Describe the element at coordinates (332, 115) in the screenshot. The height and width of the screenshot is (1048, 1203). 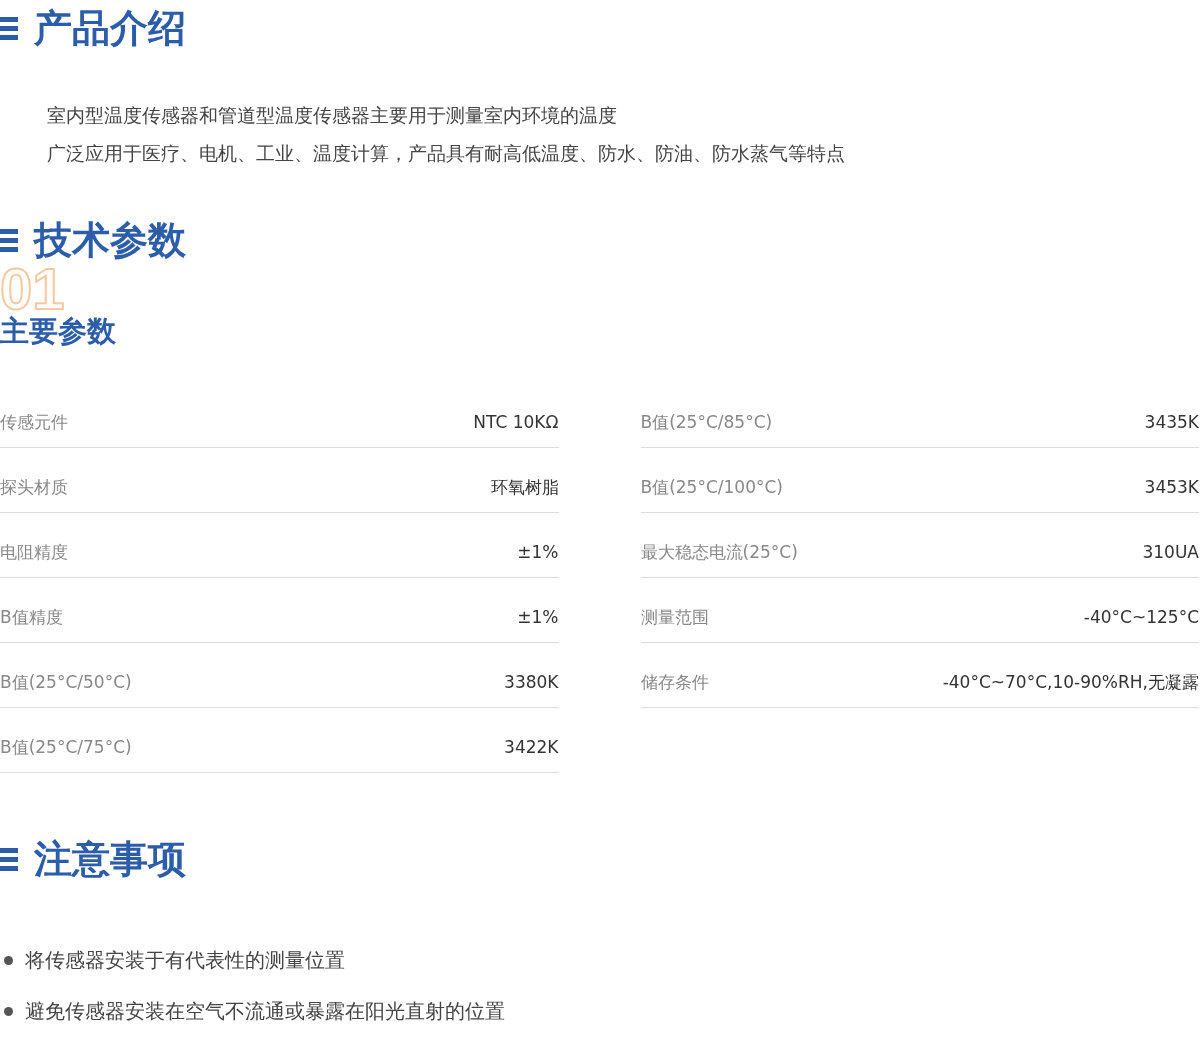
I see `intro-text: 室内型温度传感器和管道型温度传感器主要用于测量室内环境的温度` at that location.